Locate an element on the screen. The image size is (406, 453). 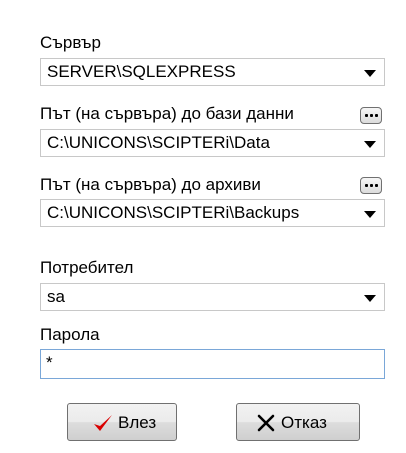
user-value: sa is located at coordinates (56, 296).